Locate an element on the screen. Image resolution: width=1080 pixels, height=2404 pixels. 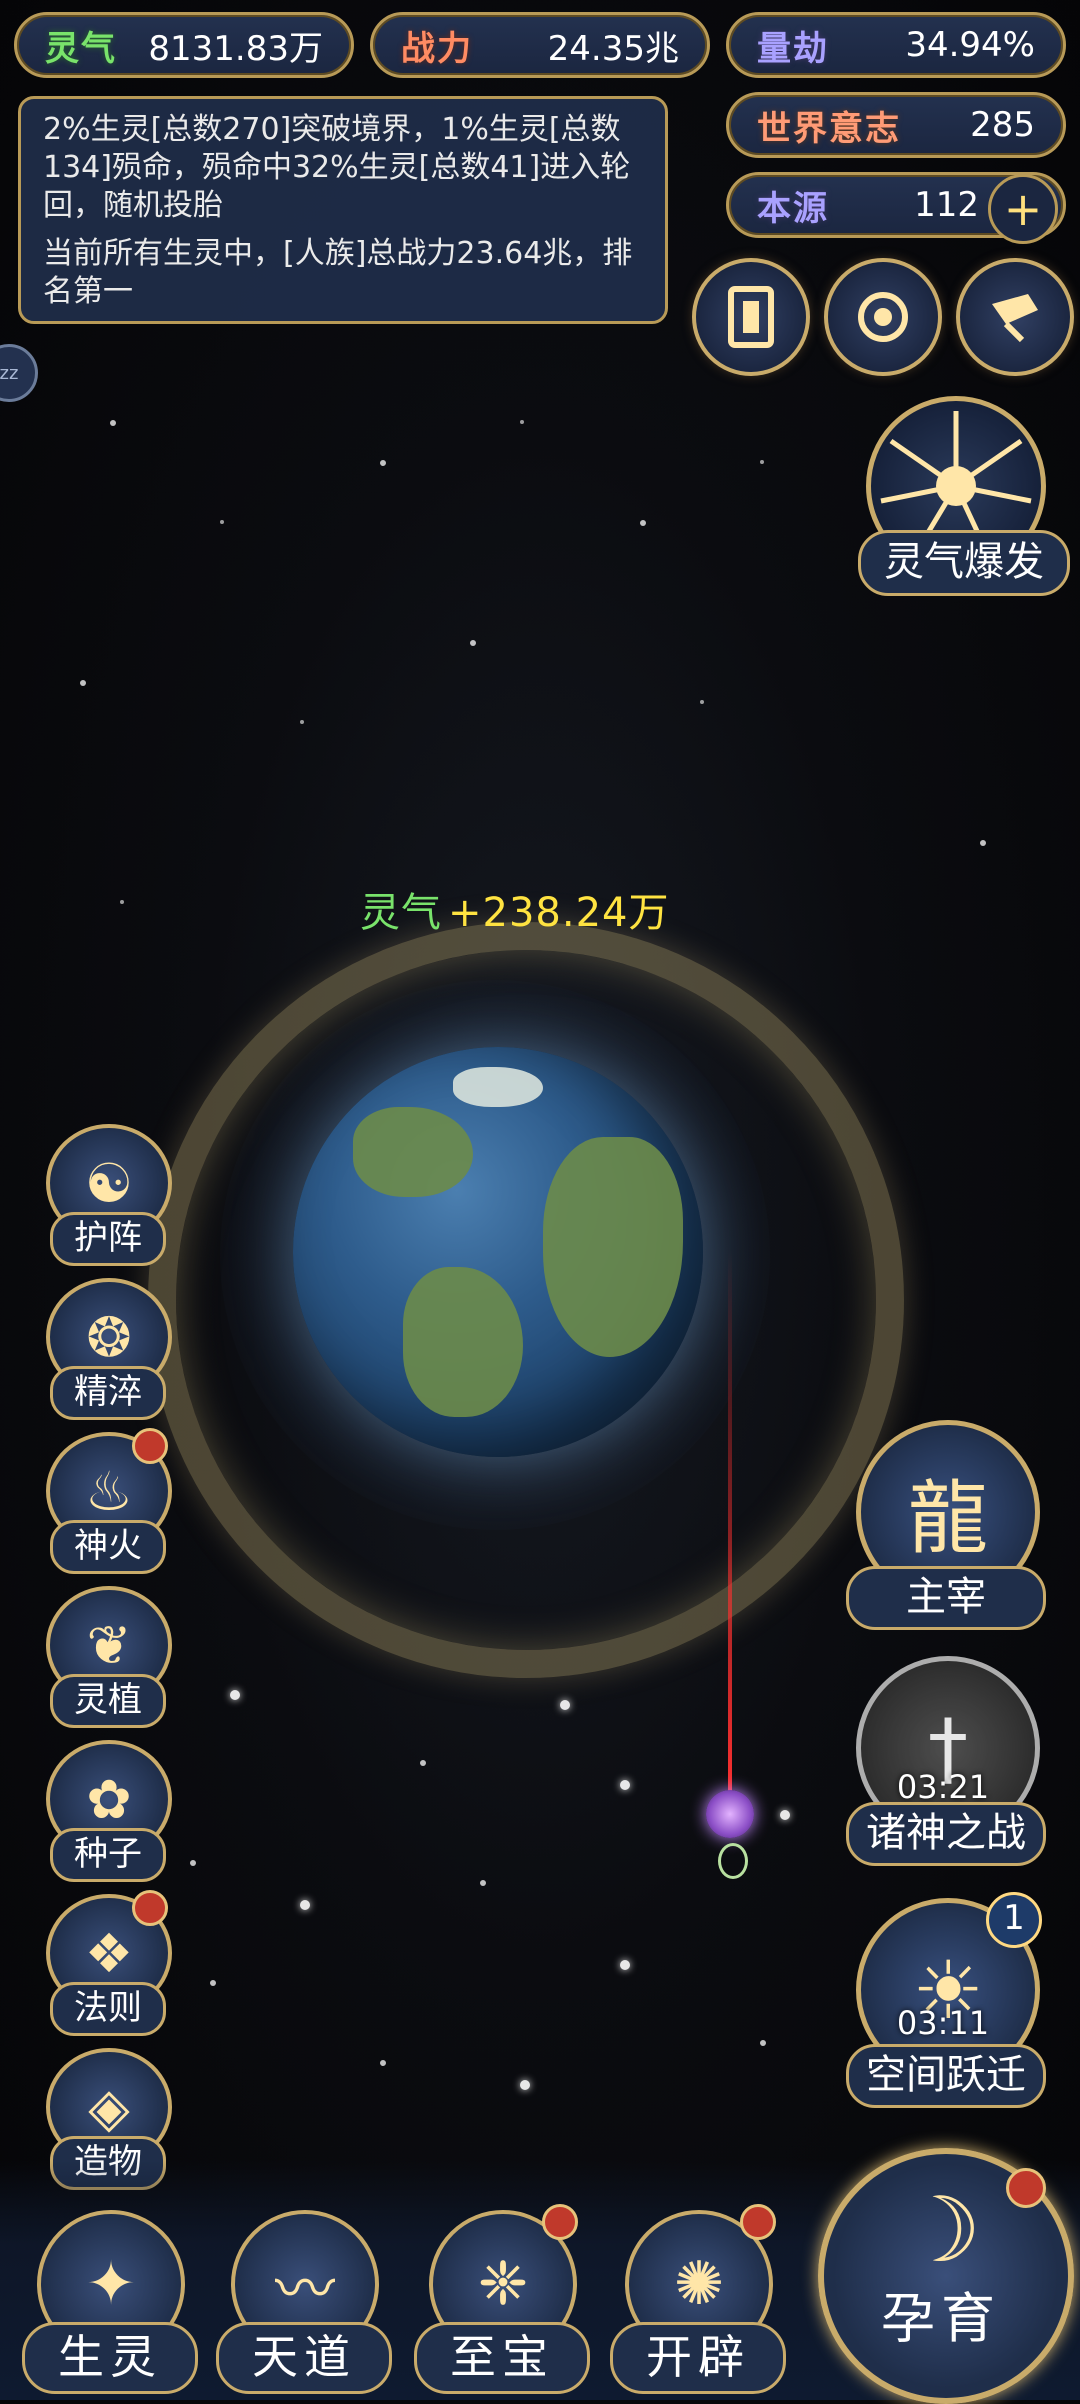
gain-label: 灵气 is located at coordinates (401, 913).